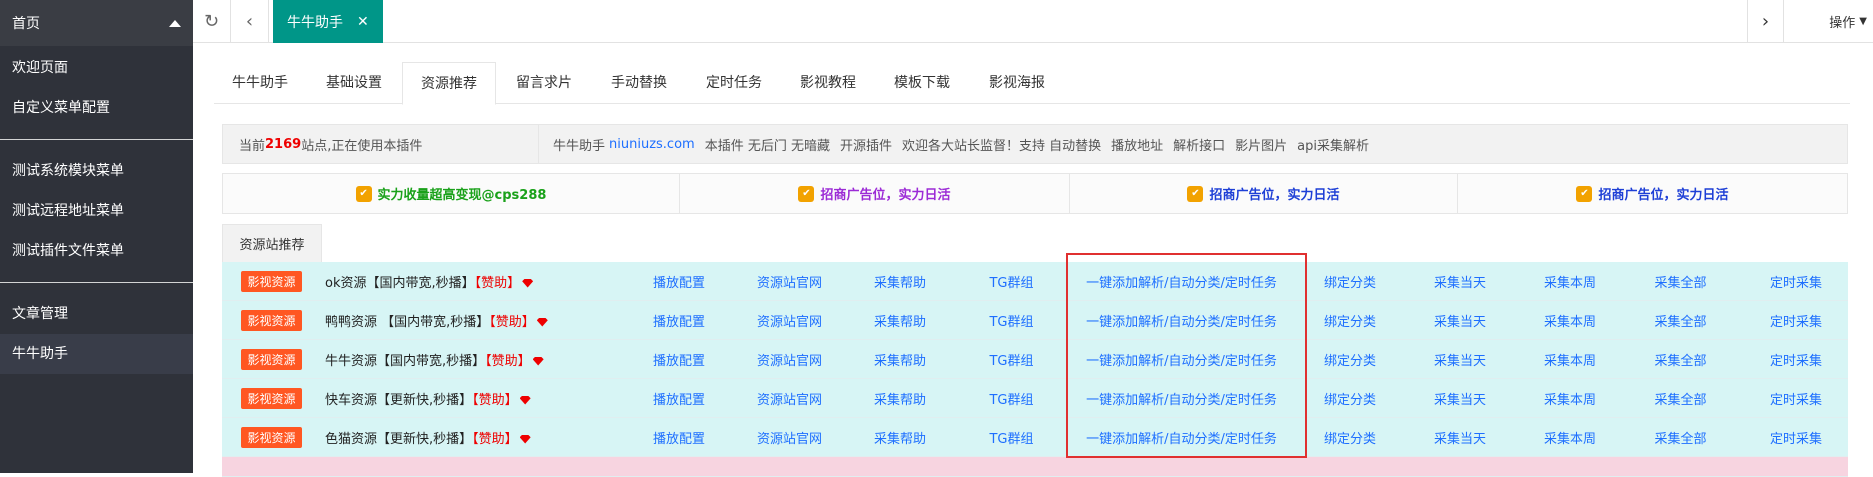 The height and width of the screenshot is (477, 1873). I want to click on sidebar-item-test-remote: 测试远程地址菜单, so click(96, 211).